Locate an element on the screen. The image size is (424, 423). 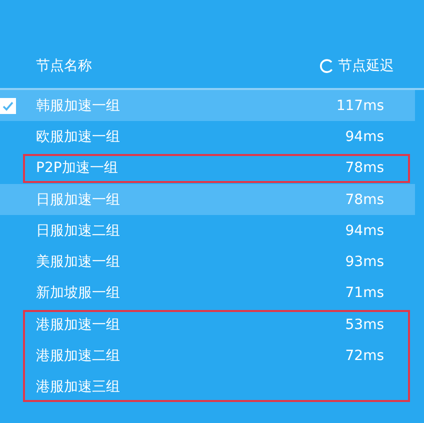
server-row: 港服加速三组 is located at coordinates (207, 387).